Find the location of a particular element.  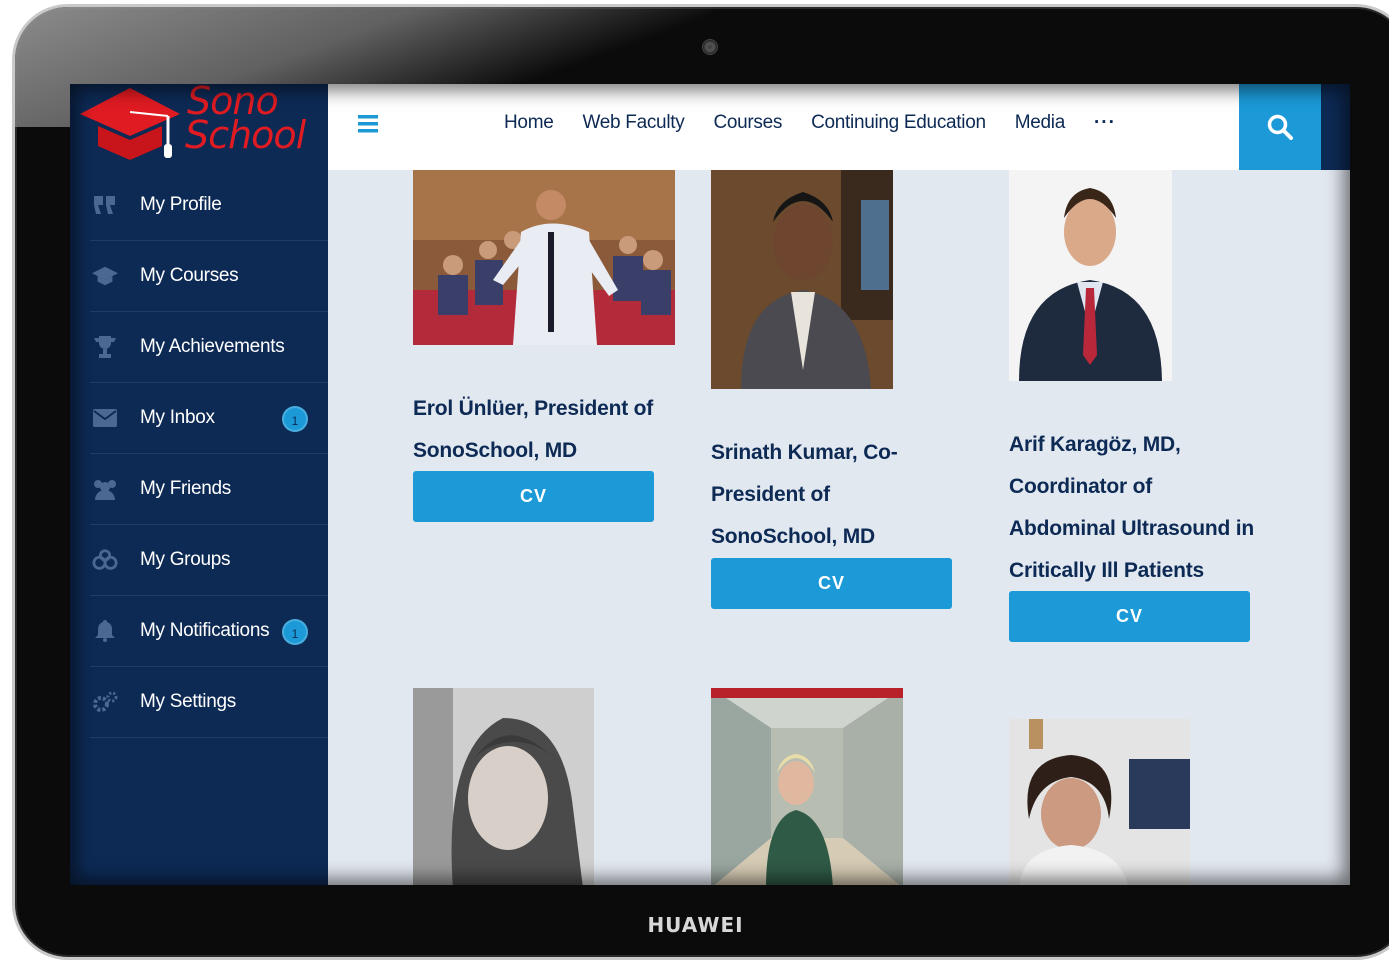

faculty-name-line: Arif Karagöz, MD, is located at coordinates (1095, 444).